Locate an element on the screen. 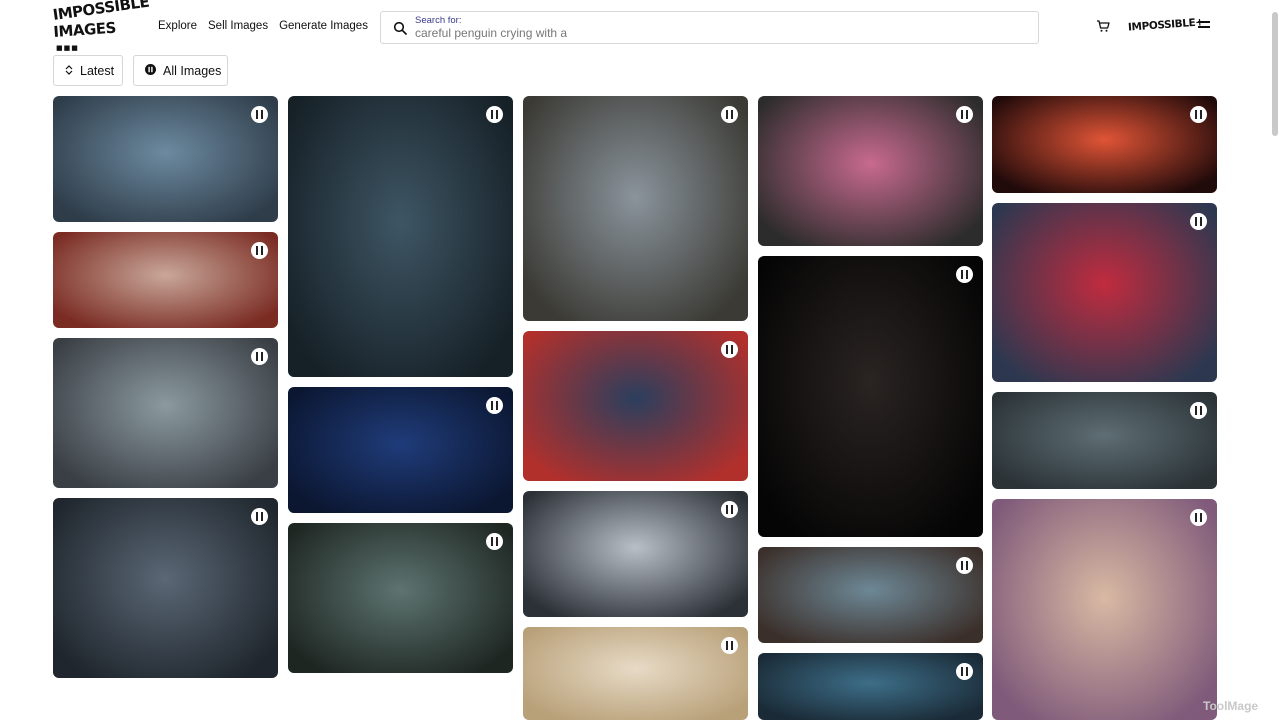 This screenshot has height=720, width=1280. scrollbar is located at coordinates (1275, 74).